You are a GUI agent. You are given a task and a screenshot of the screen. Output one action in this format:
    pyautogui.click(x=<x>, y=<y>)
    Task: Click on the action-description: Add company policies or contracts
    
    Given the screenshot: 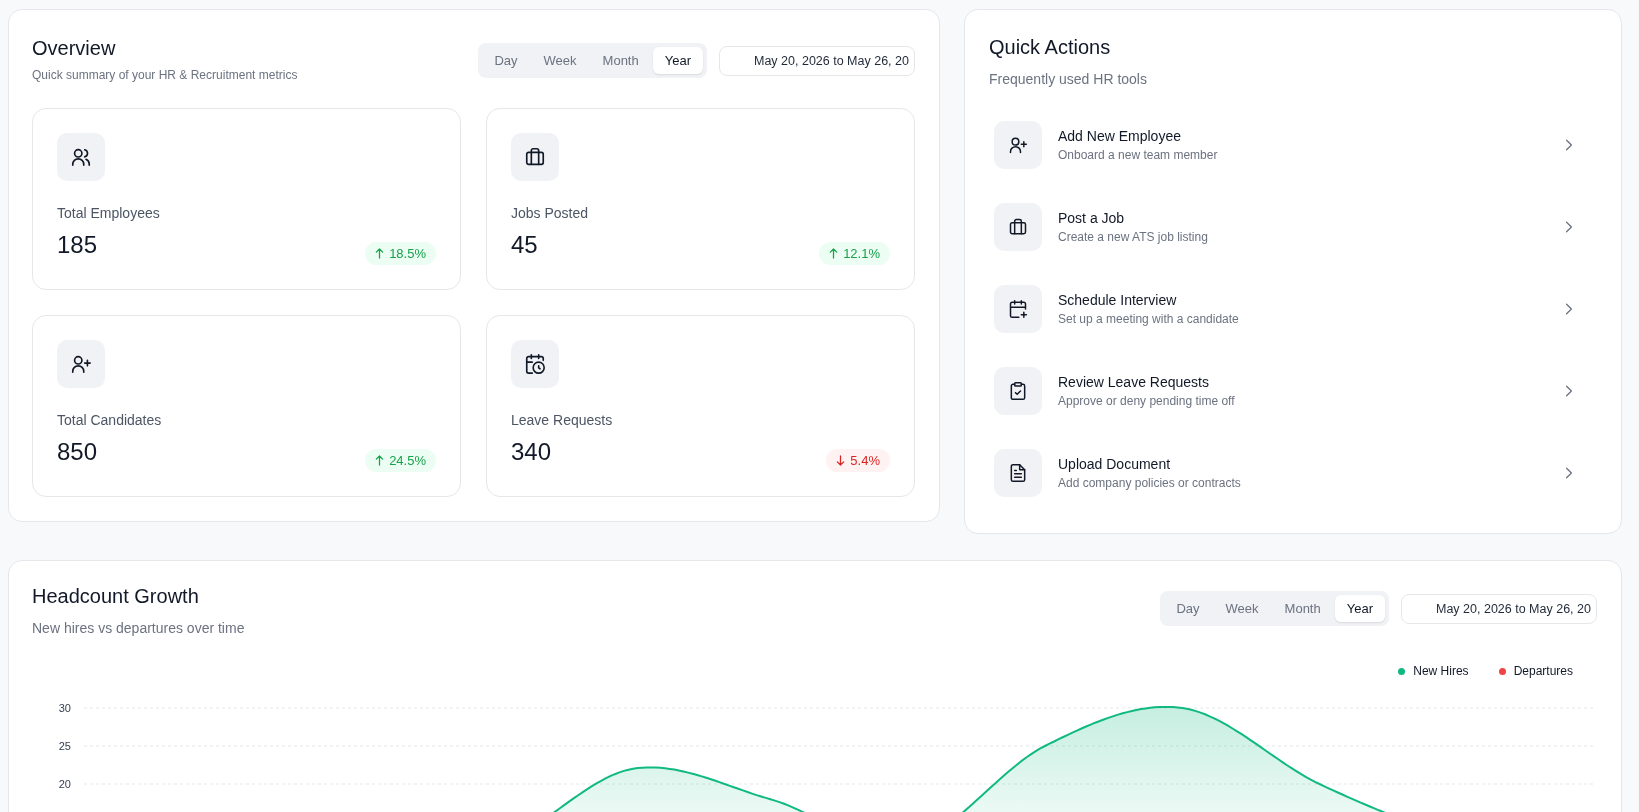 What is the action you would take?
    pyautogui.click(x=1150, y=483)
    